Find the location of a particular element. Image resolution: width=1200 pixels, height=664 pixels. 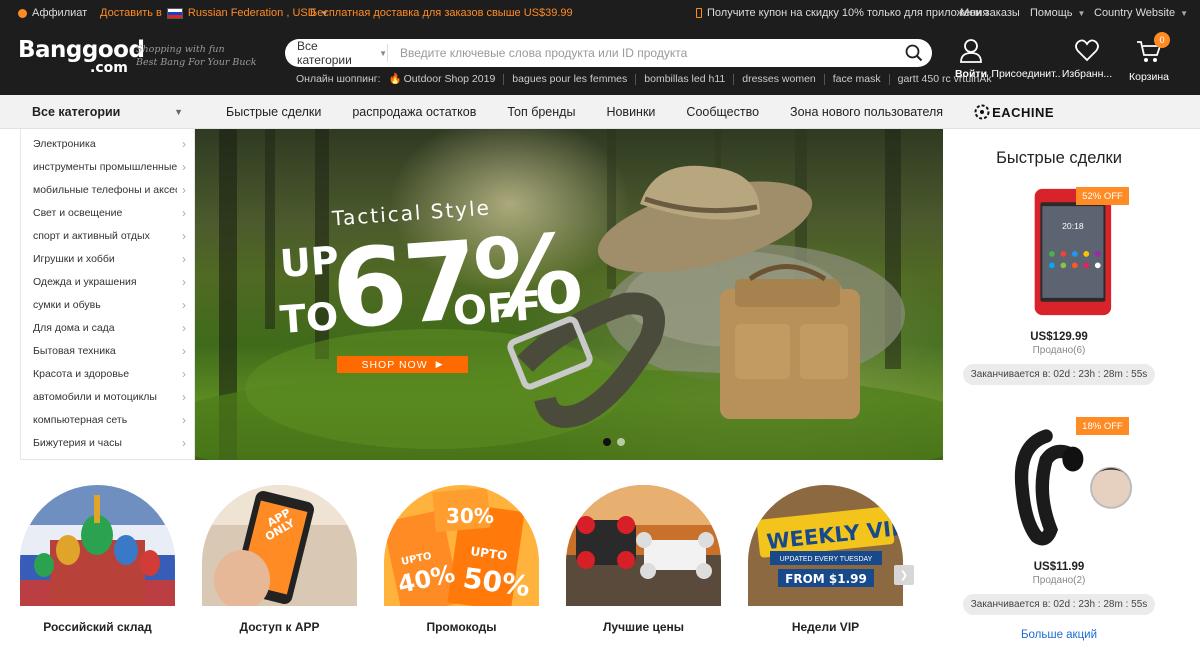

ship-to-selector: Доставить в Russian Federation , USD ▼ is located at coordinates (214, 13).